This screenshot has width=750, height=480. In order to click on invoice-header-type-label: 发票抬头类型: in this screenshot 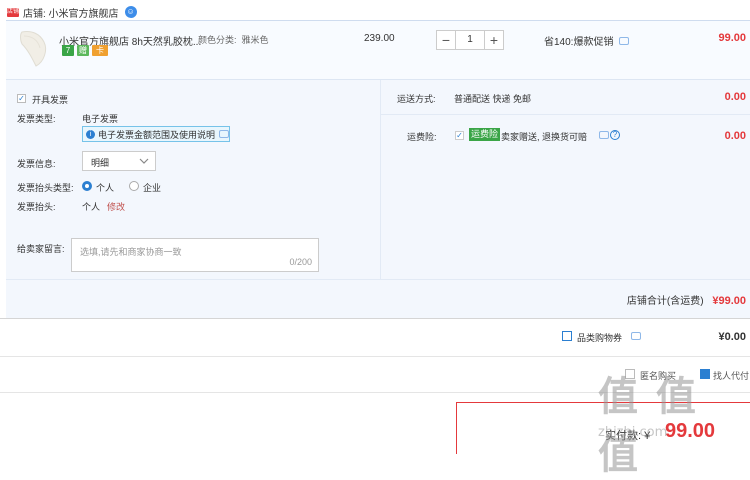, I will do `click(45, 188)`.